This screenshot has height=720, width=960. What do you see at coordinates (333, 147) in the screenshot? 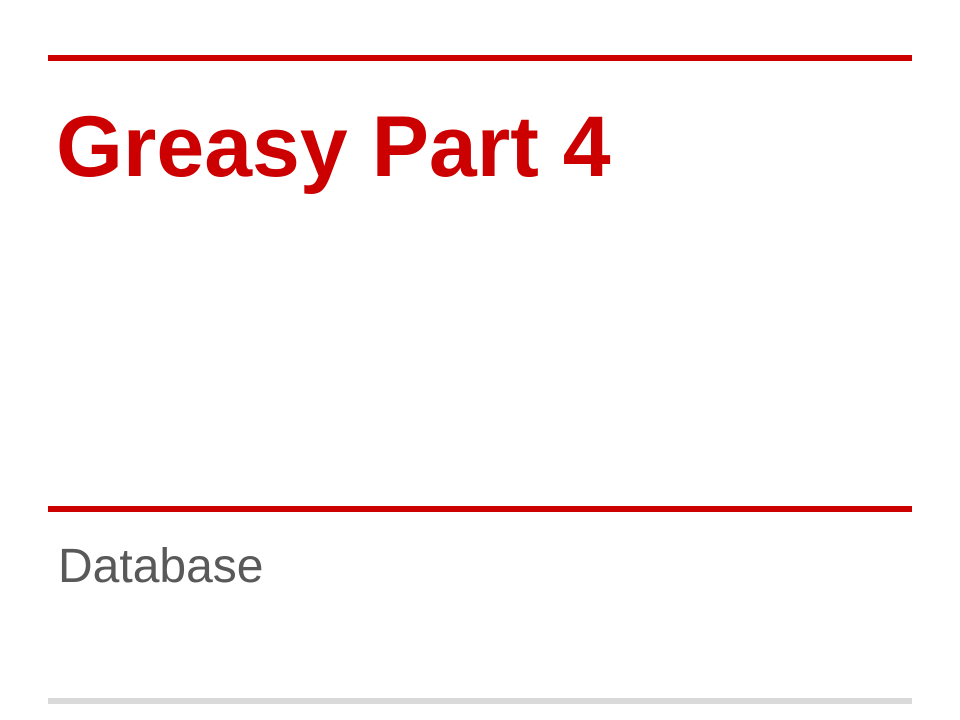
I see `slide-title: Greasy Part 4` at bounding box center [333, 147].